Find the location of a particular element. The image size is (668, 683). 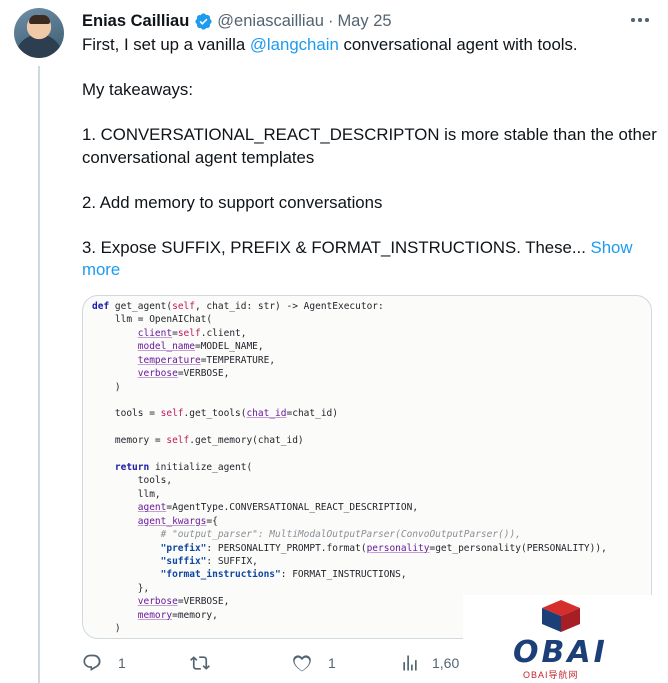

display-name: Enias Cailliau is located at coordinates (135, 21).